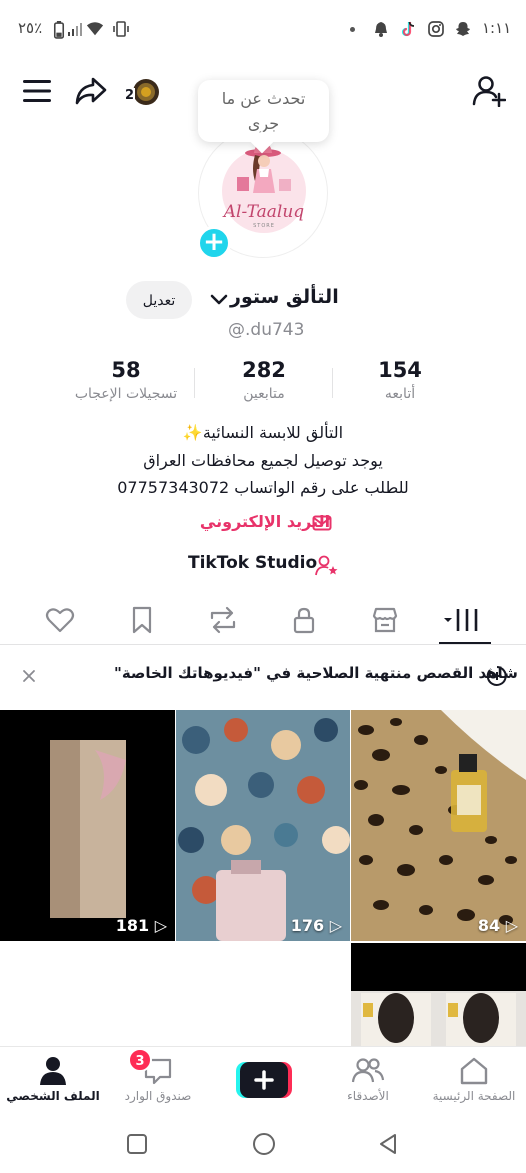 This screenshot has height=1173, width=526. Describe the element at coordinates (388, 1144) in the screenshot. I see `back-icon` at that location.